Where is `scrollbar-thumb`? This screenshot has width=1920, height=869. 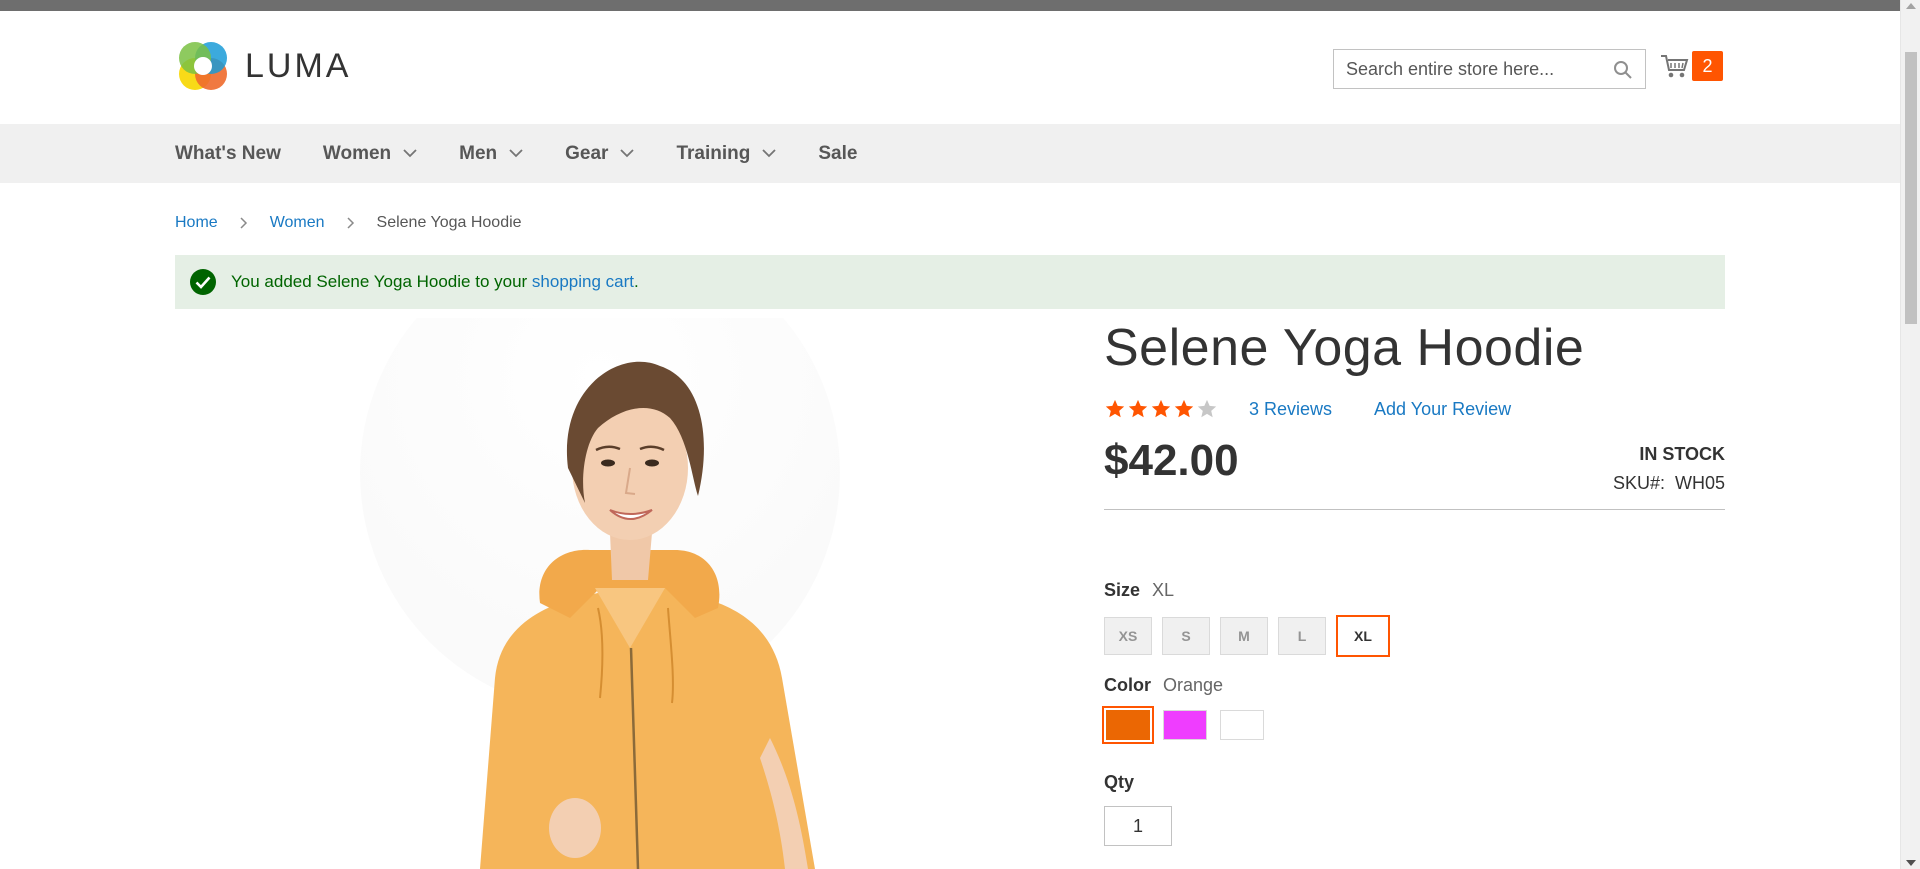
scrollbar-thumb is located at coordinates (1911, 188).